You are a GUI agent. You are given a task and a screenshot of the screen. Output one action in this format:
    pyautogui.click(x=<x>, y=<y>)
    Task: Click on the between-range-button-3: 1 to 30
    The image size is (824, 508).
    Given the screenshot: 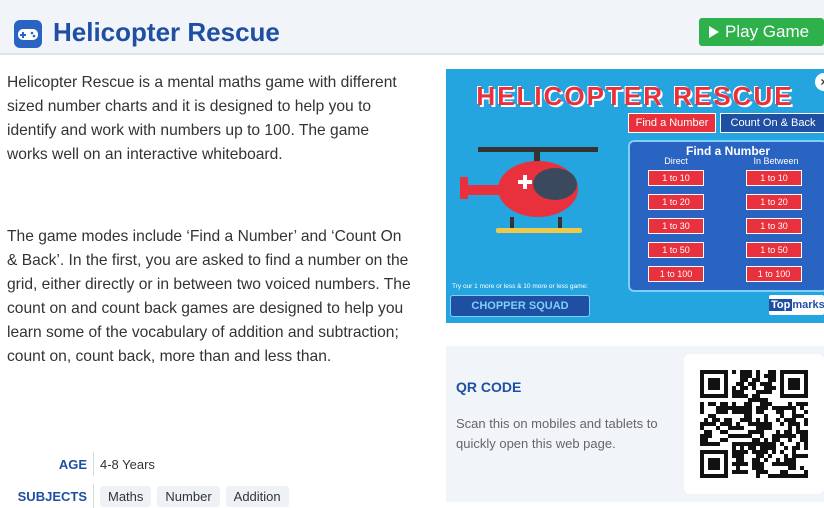 What is the action you would take?
    pyautogui.click(x=774, y=226)
    